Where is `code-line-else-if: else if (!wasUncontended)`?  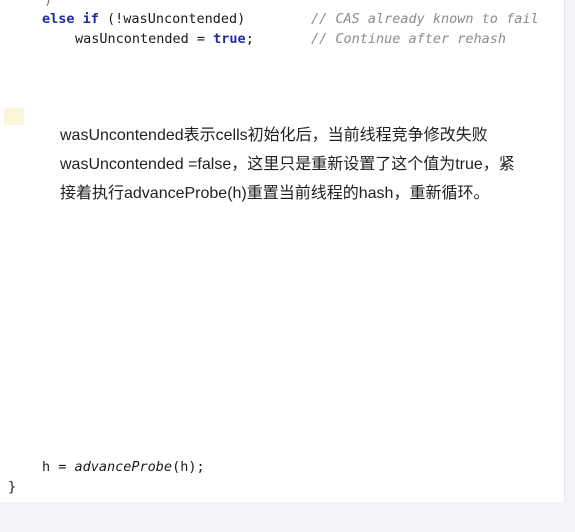 code-line-else-if: else if (!wasUncontended) is located at coordinates (144, 19).